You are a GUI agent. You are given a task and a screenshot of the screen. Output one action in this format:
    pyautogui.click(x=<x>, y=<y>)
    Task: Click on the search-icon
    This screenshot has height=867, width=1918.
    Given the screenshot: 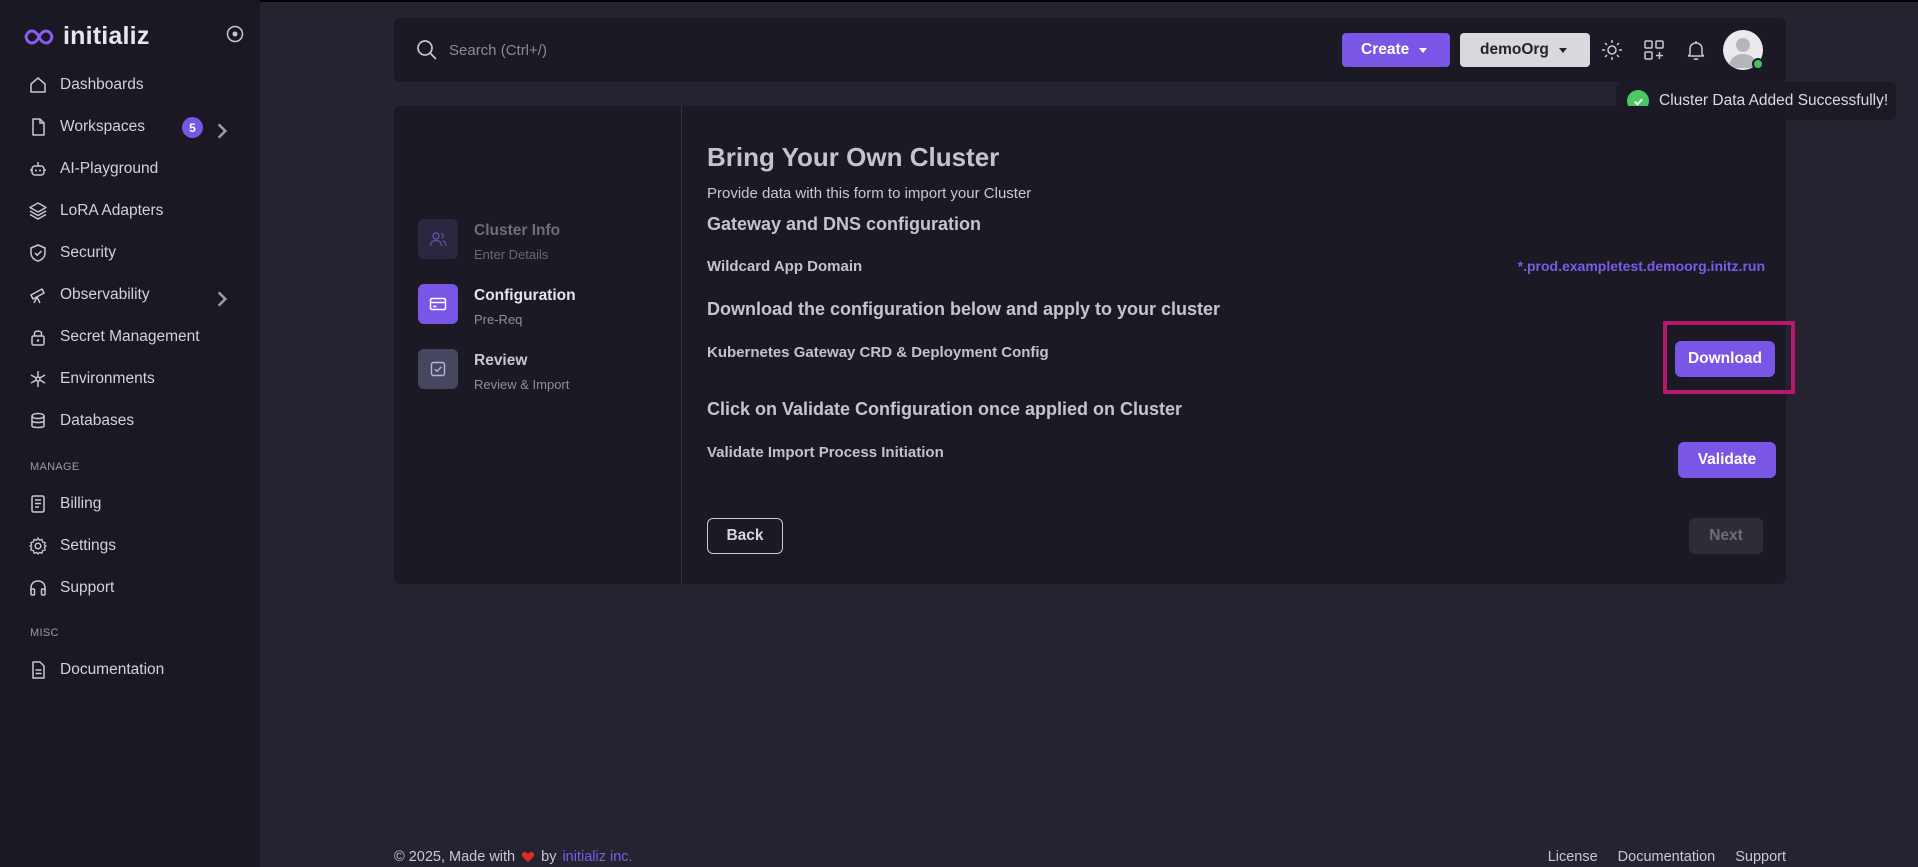 What is the action you would take?
    pyautogui.click(x=427, y=50)
    